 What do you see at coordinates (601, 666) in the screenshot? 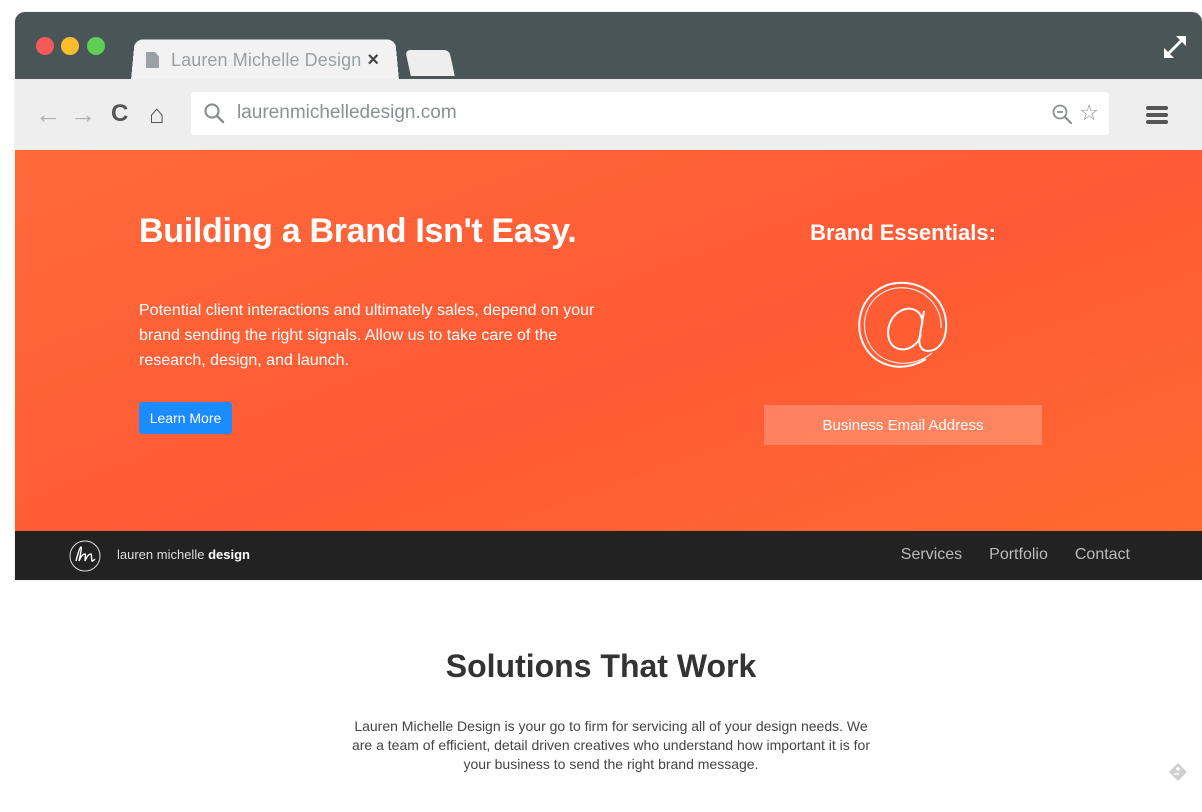
I see `solutions-title: Solutions That Work` at bounding box center [601, 666].